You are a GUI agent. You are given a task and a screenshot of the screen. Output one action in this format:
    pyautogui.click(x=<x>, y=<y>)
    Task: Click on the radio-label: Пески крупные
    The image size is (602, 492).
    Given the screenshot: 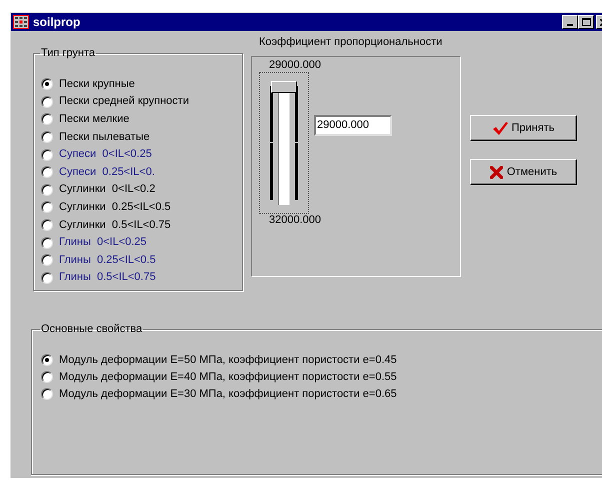 What is the action you would take?
    pyautogui.click(x=97, y=84)
    